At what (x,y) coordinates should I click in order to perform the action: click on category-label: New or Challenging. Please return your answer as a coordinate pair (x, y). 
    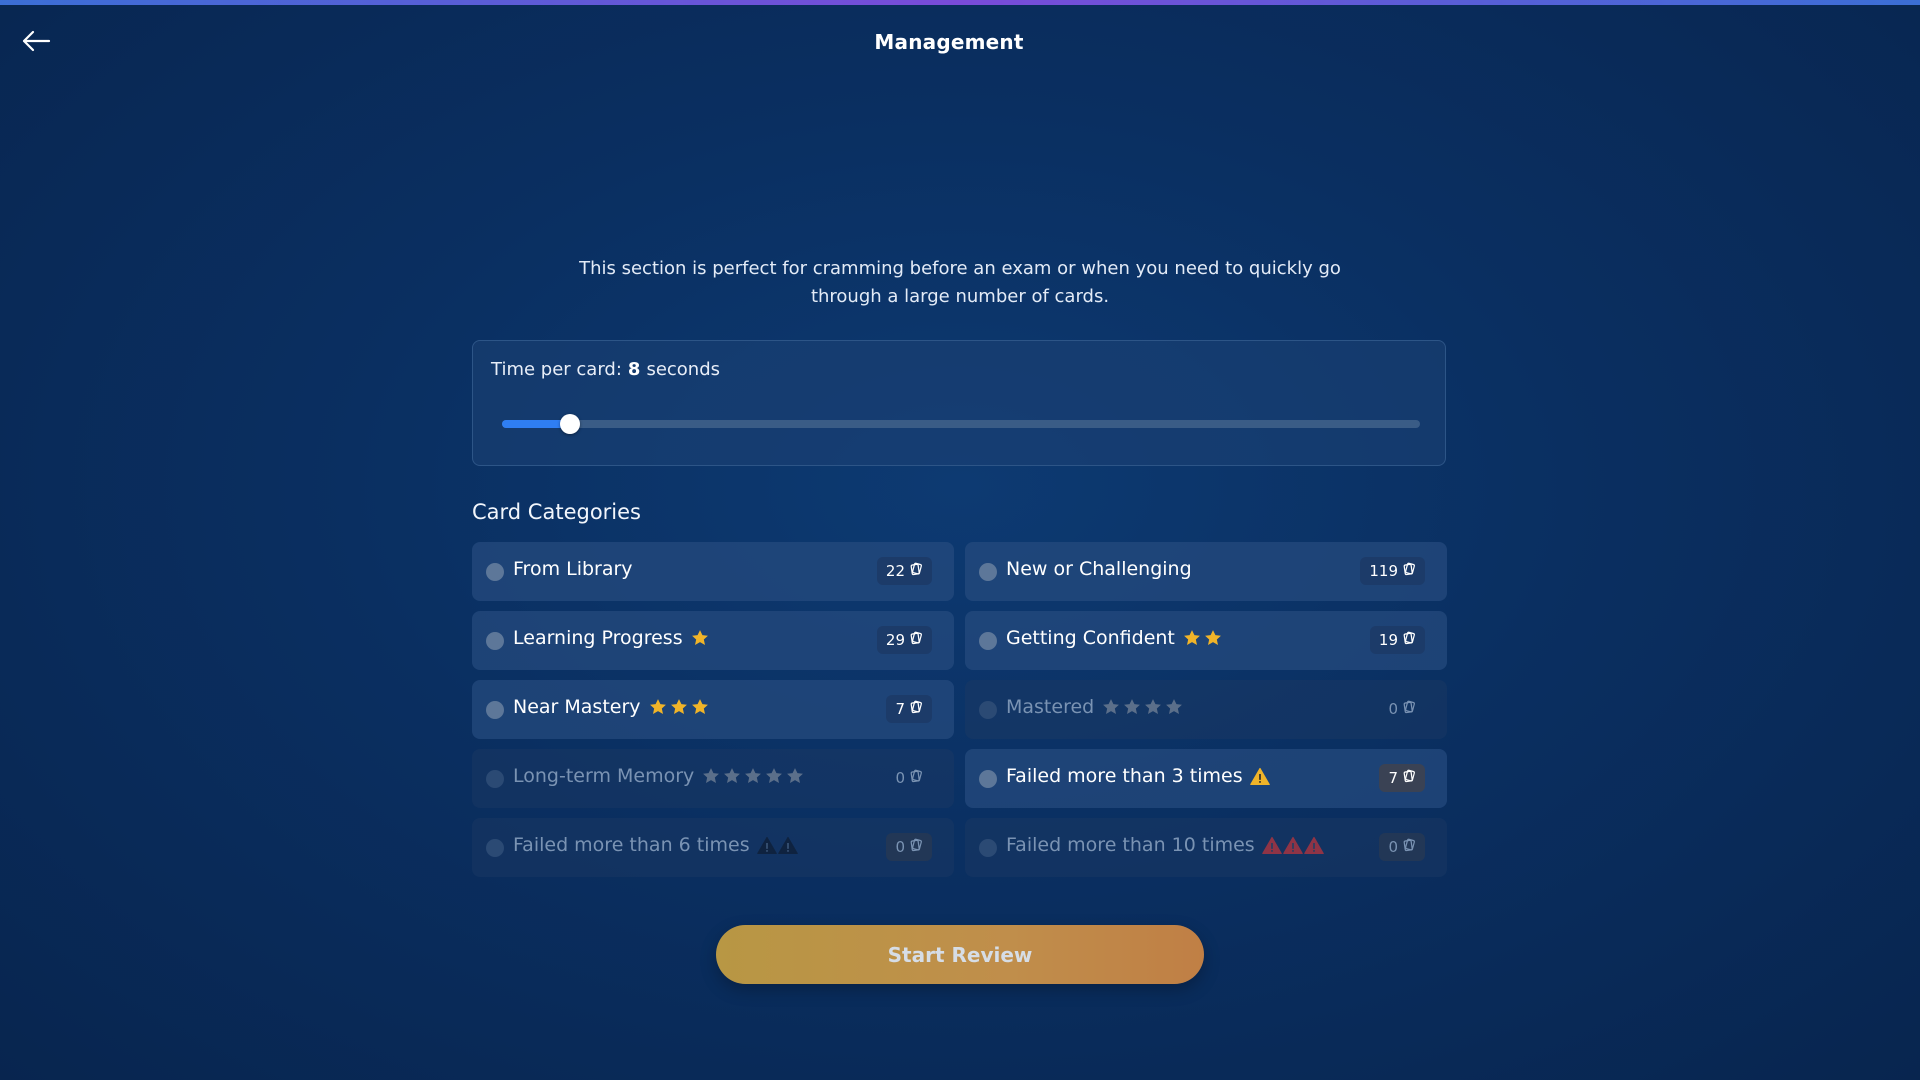
    Looking at the image, I should click on (1099, 569).